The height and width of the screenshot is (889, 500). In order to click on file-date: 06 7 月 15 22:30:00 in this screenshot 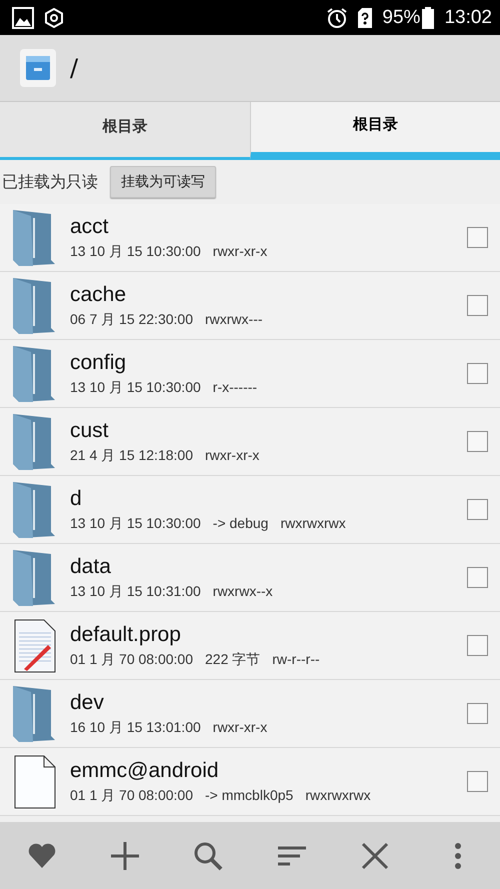, I will do `click(131, 319)`.